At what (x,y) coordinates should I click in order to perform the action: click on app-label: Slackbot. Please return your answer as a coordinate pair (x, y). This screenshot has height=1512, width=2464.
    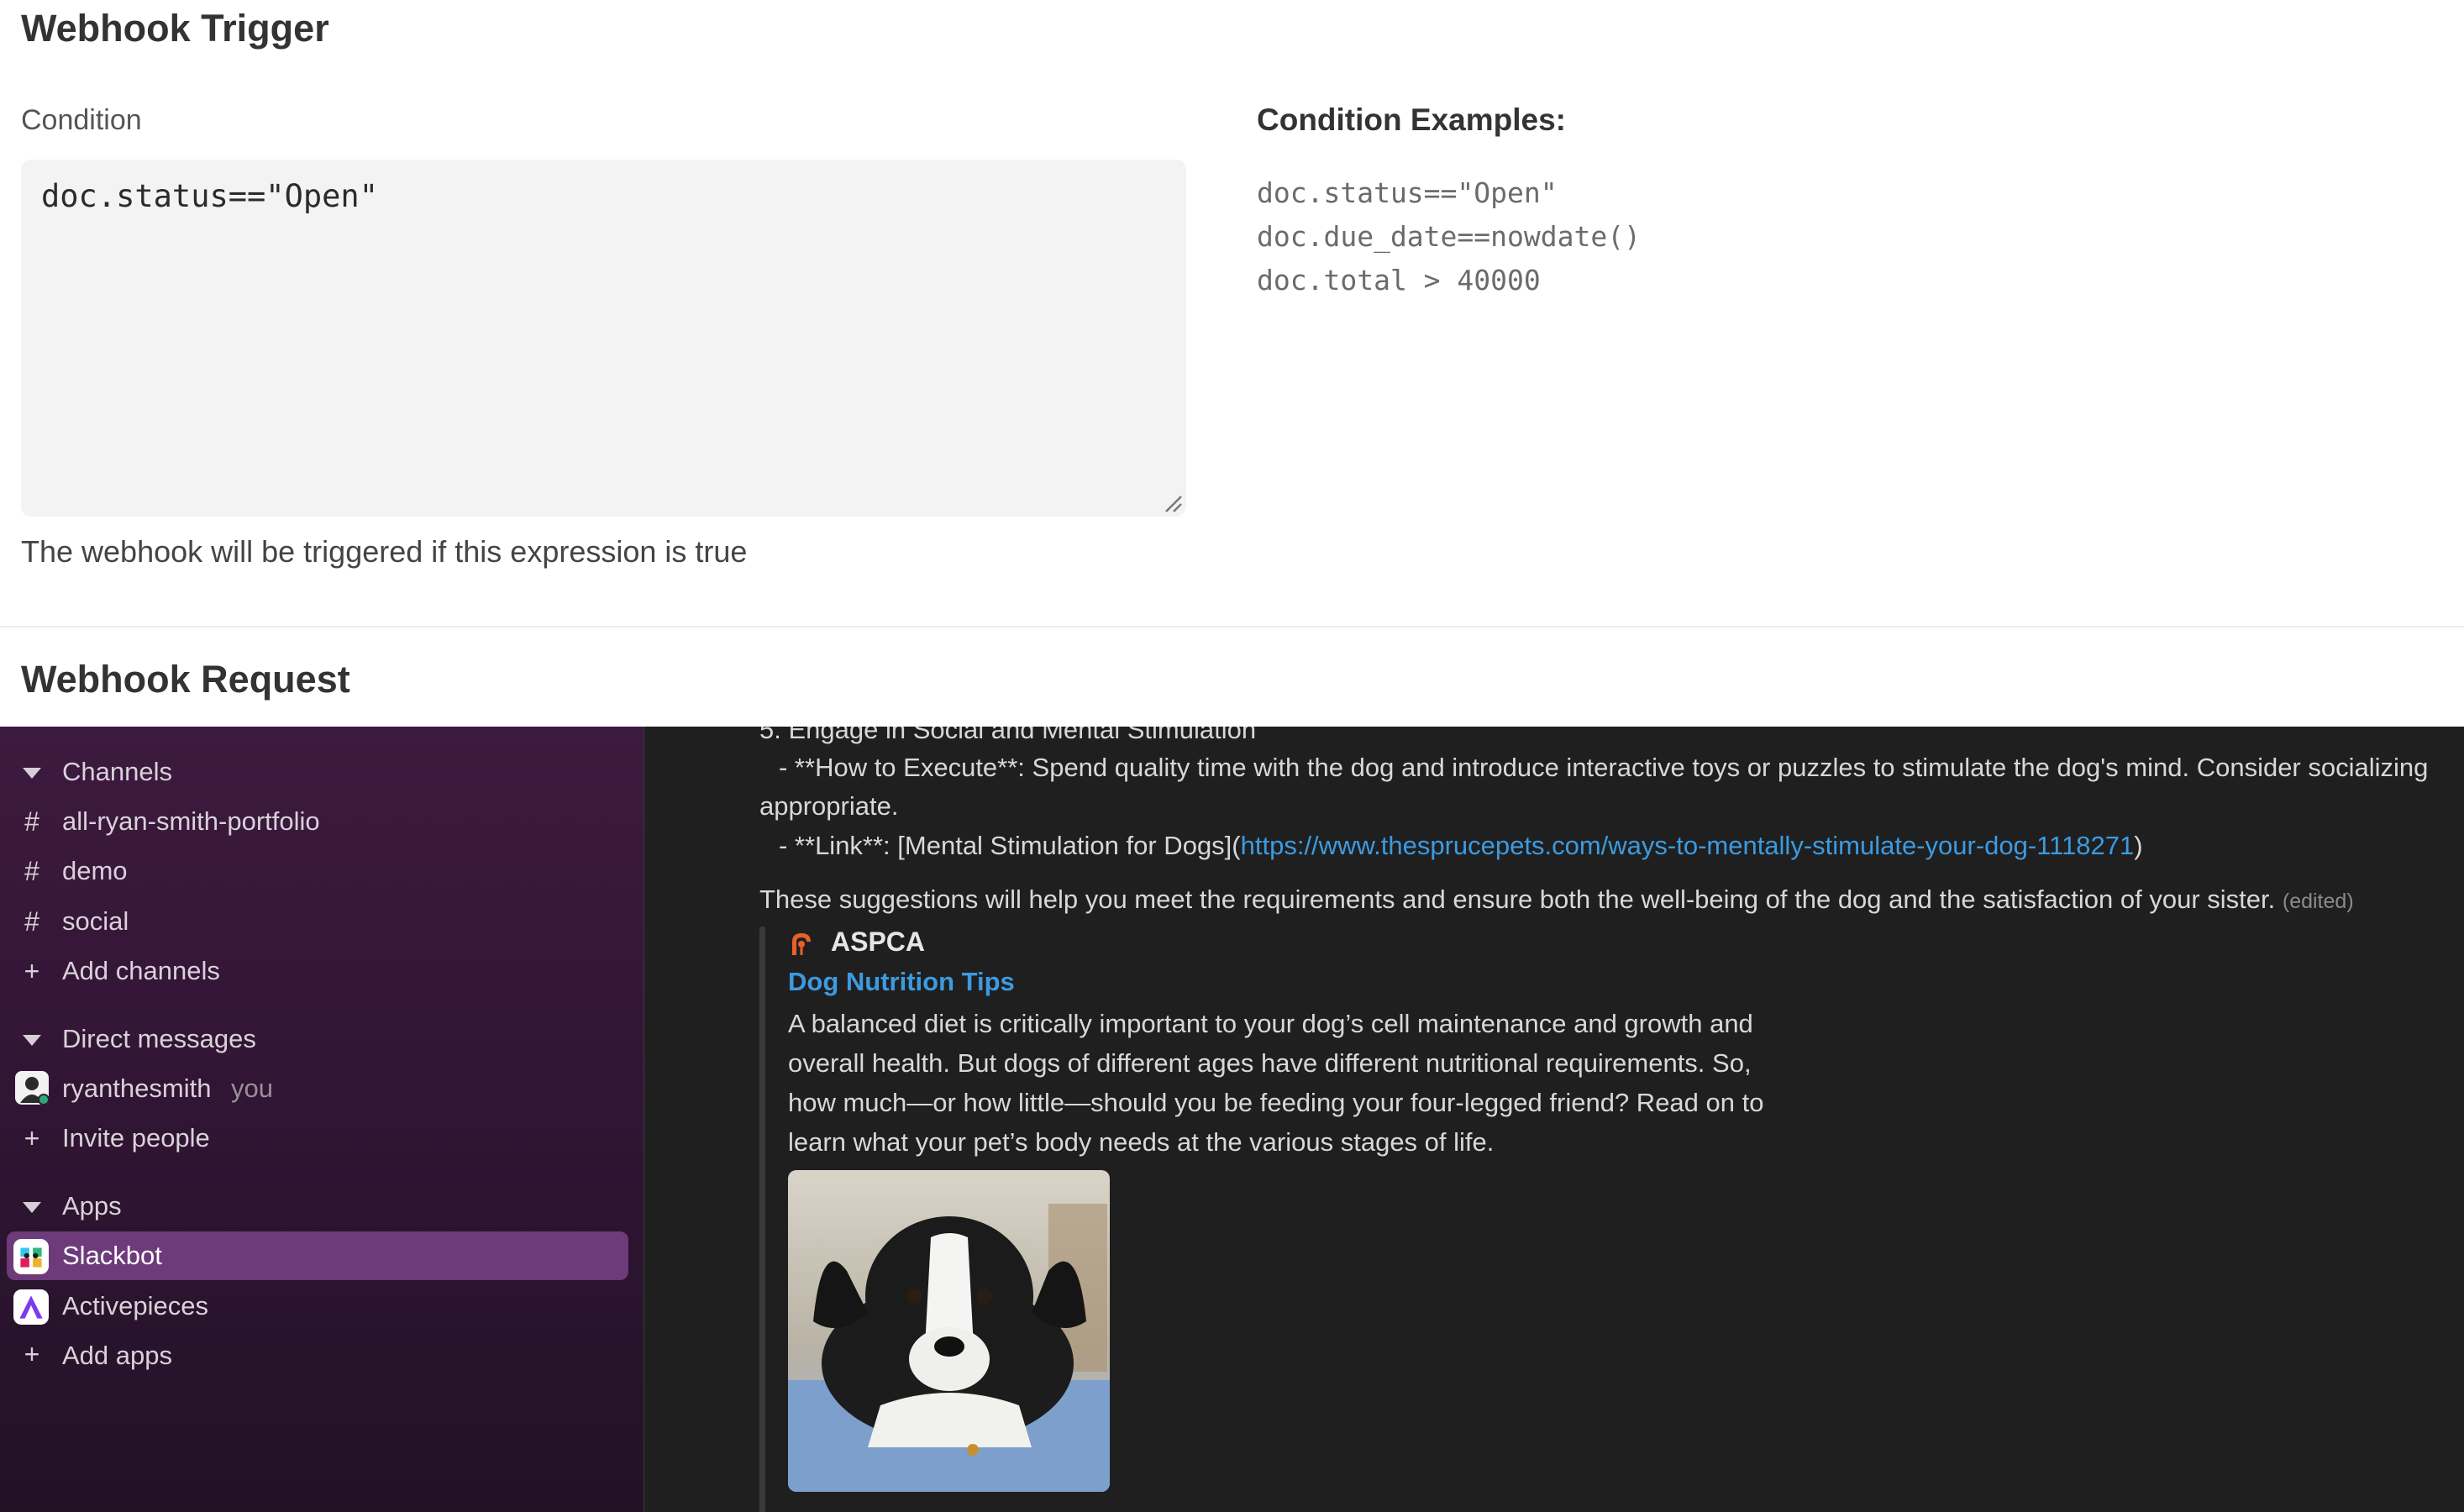
    Looking at the image, I should click on (112, 1255).